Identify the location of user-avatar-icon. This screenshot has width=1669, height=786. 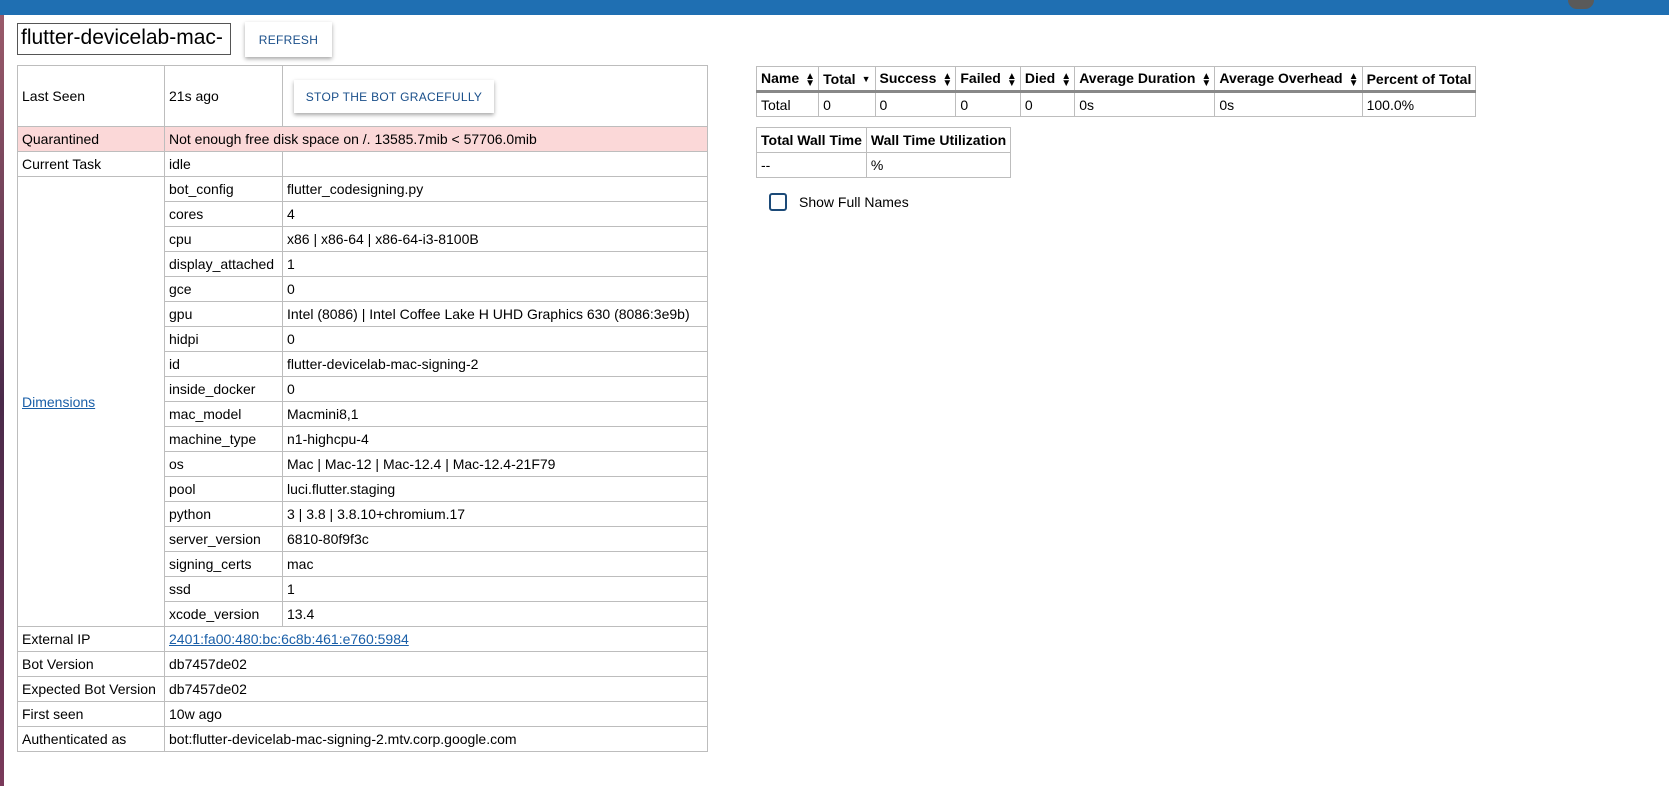
(1581, 4).